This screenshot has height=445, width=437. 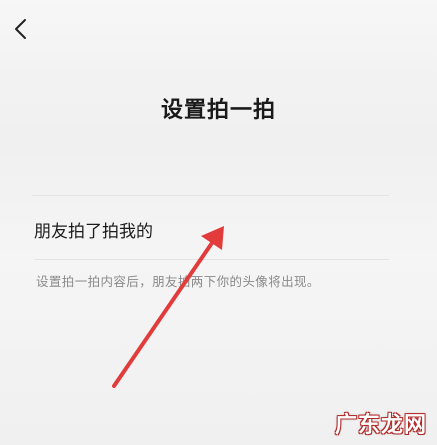 What do you see at coordinates (178, 281) in the screenshot?
I see `helper-text: 设置拍一拍内容后，朋友拍两下你的头像将出现。` at bounding box center [178, 281].